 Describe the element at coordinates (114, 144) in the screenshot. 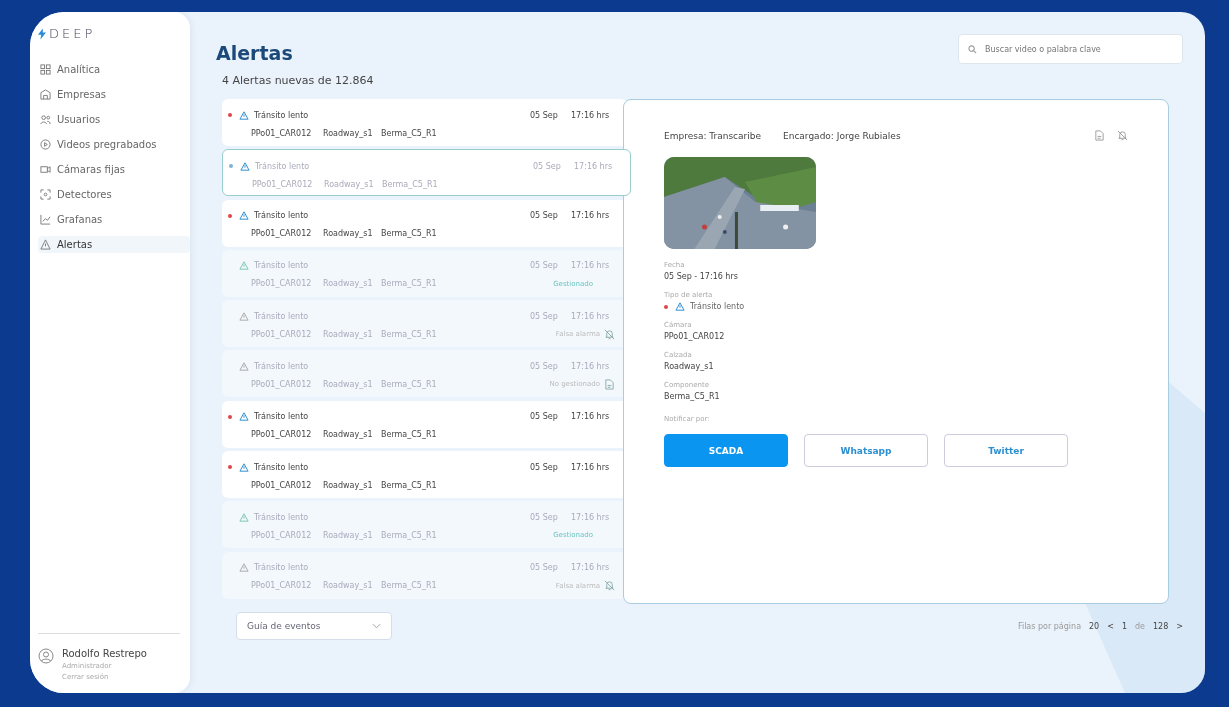

I see `sidebar-item: Videos pregrabados` at that location.